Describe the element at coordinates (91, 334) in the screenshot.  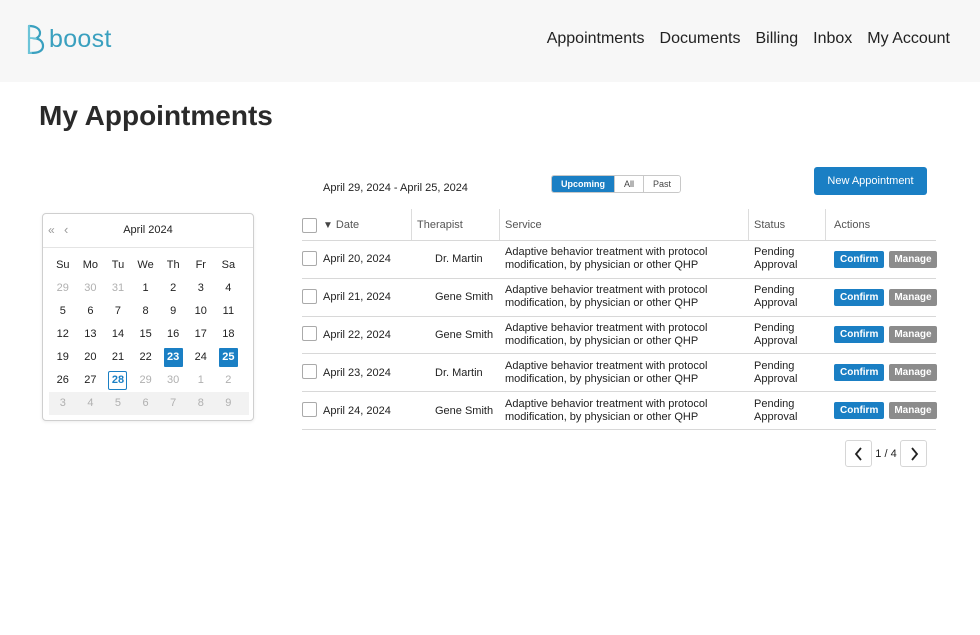
I see `calendar-day: 13` at that location.